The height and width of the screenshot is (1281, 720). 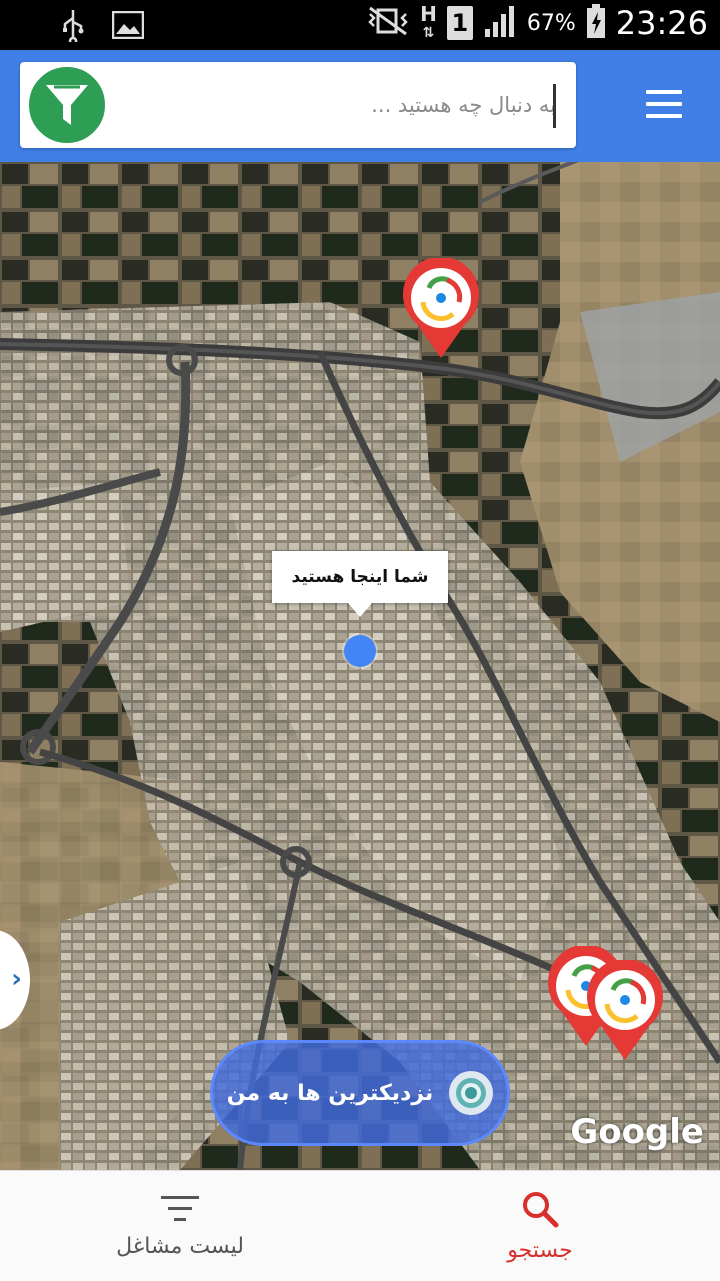 What do you see at coordinates (664, 104) in the screenshot?
I see `hamburger-menu-icon` at bounding box center [664, 104].